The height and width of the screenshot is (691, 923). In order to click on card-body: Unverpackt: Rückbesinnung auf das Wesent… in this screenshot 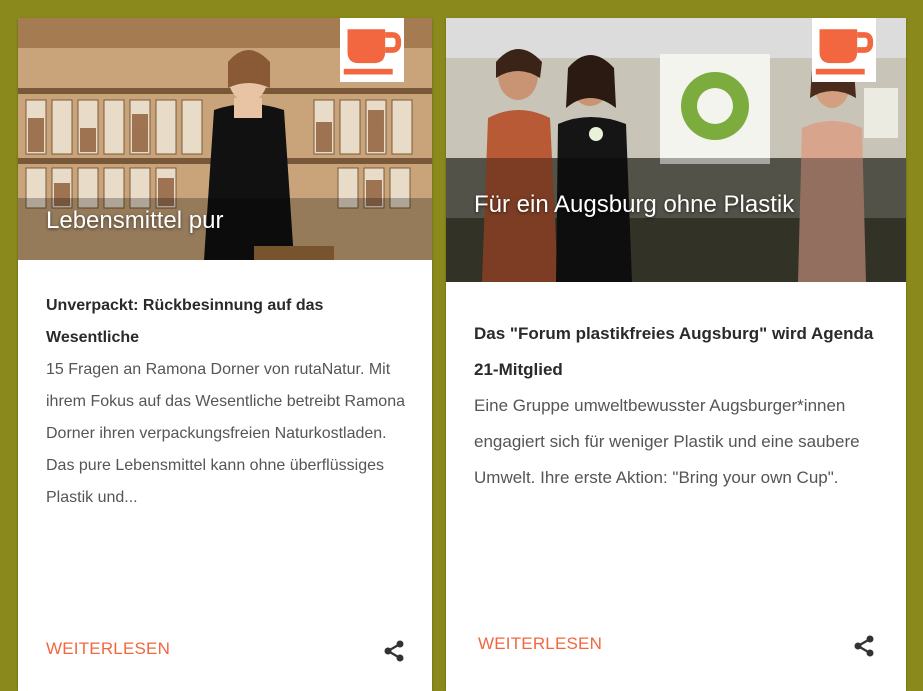, I will do `click(226, 402)`.